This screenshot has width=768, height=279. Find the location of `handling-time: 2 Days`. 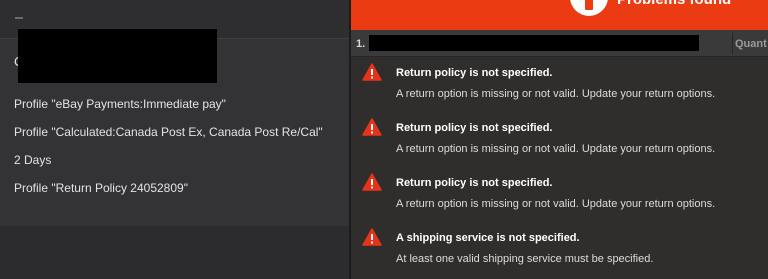

handling-time: 2 Days is located at coordinates (33, 160).